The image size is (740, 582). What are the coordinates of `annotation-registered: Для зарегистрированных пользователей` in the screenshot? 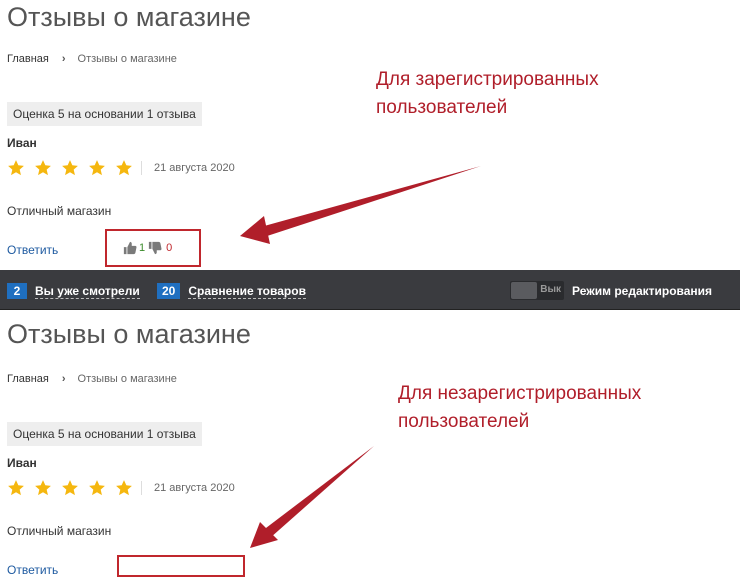 It's located at (487, 94).